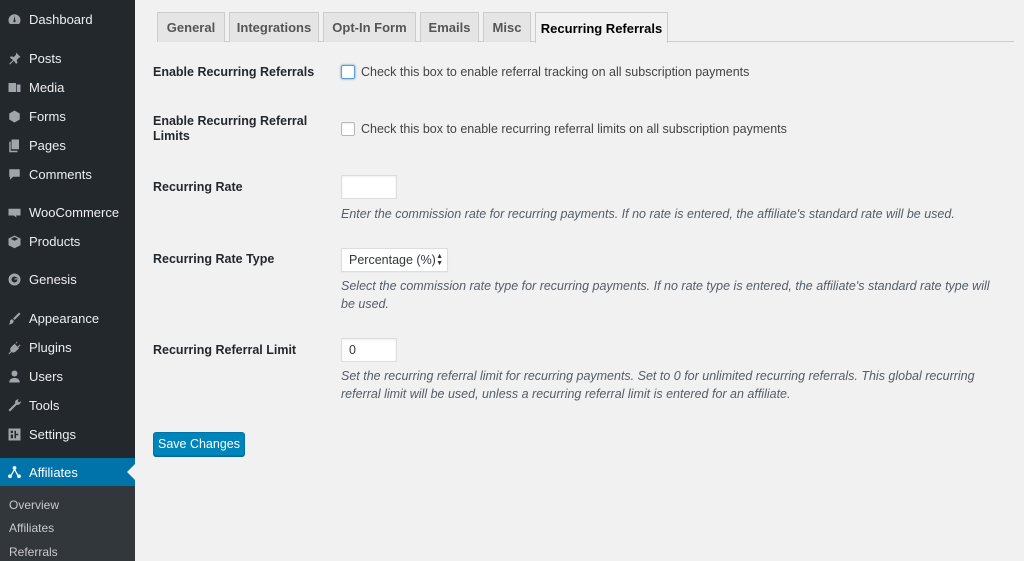  Describe the element at coordinates (191, 27) in the screenshot. I see `tab-general: General` at that location.